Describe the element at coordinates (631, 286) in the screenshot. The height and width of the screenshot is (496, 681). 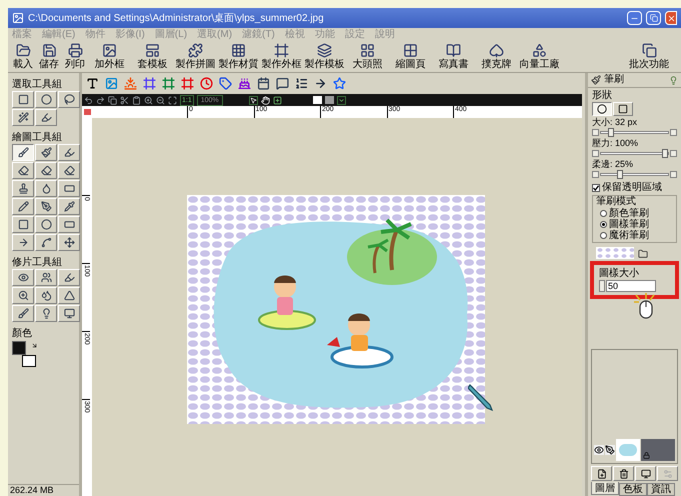
I see `pattern-size-field: 50` at that location.